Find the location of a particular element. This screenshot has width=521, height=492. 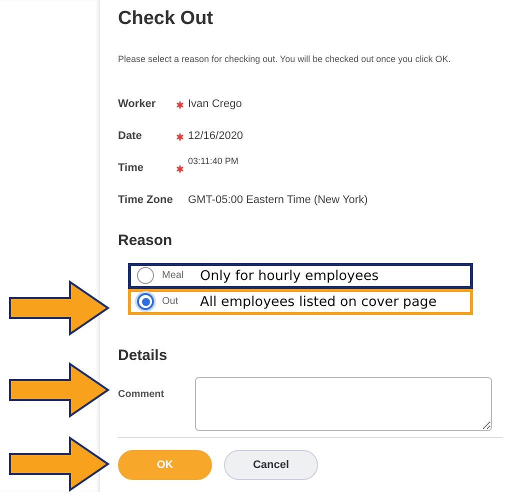

section-heading: Reason is located at coordinates (146, 241).